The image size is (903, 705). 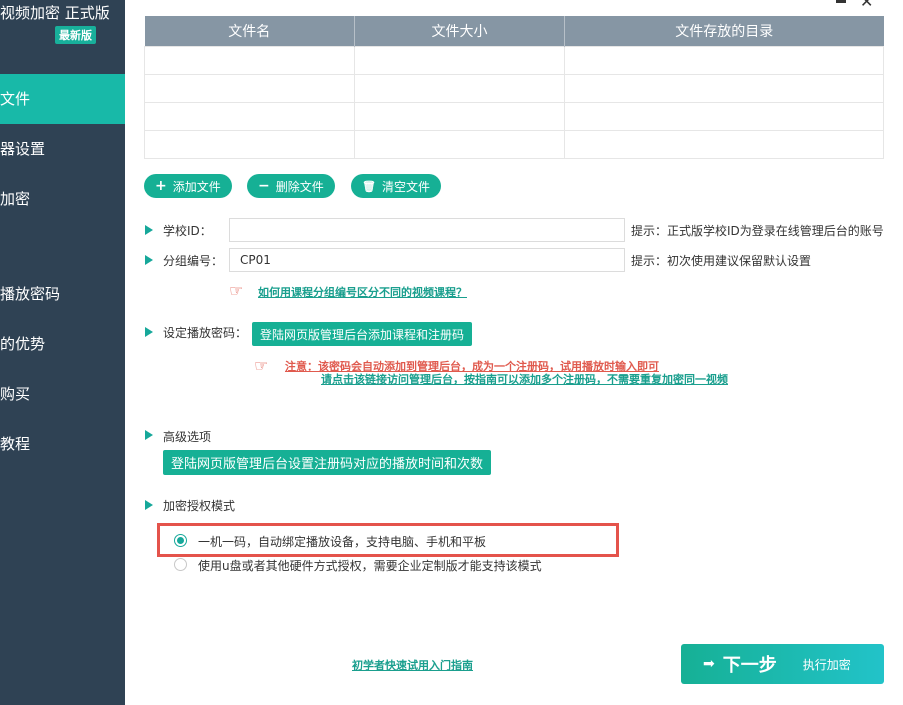 I want to click on next-step-button: ➡ 下一步 执行加密, so click(x=782, y=664).